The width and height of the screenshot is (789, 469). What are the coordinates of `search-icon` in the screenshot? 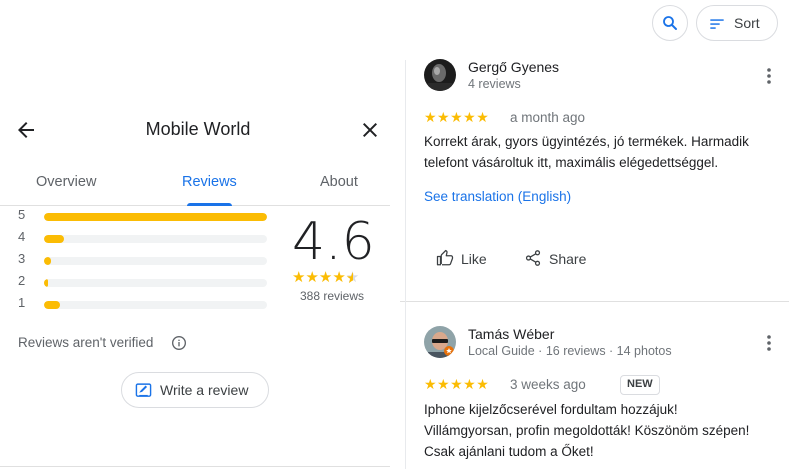 It's located at (670, 23).